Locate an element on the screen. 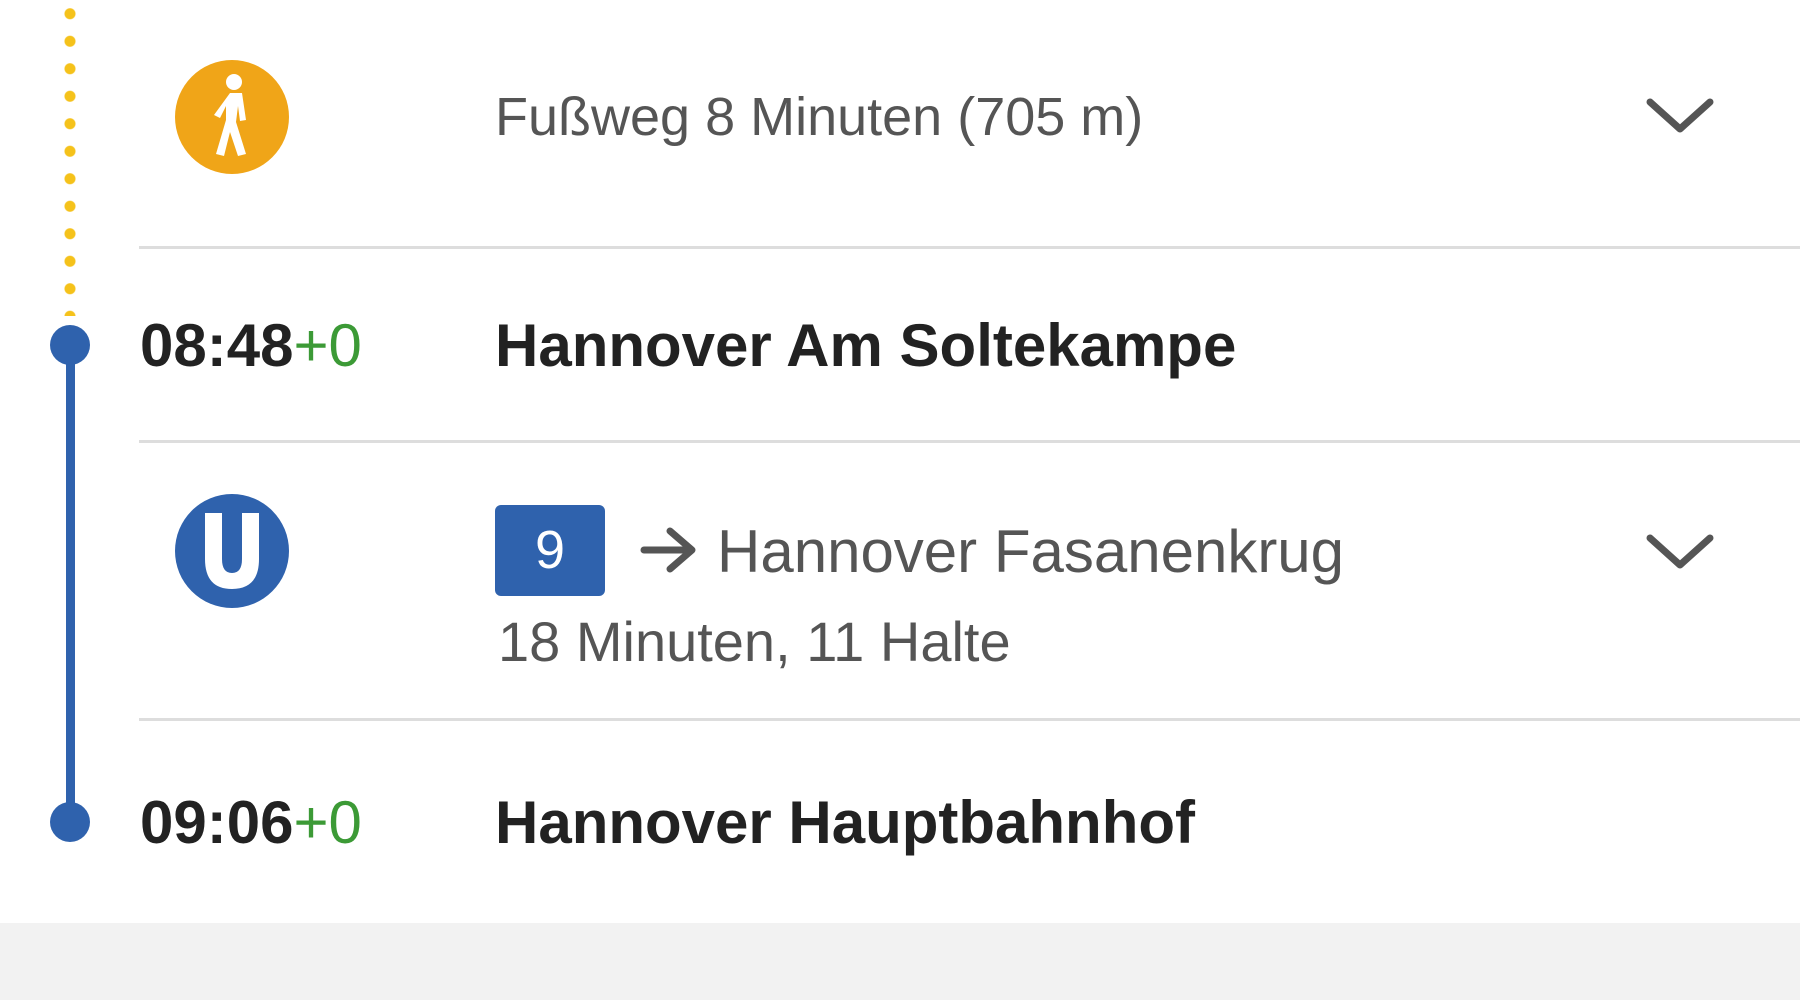 This screenshot has width=1800, height=1000. departure-time: 08:48+0 is located at coordinates (251, 346).